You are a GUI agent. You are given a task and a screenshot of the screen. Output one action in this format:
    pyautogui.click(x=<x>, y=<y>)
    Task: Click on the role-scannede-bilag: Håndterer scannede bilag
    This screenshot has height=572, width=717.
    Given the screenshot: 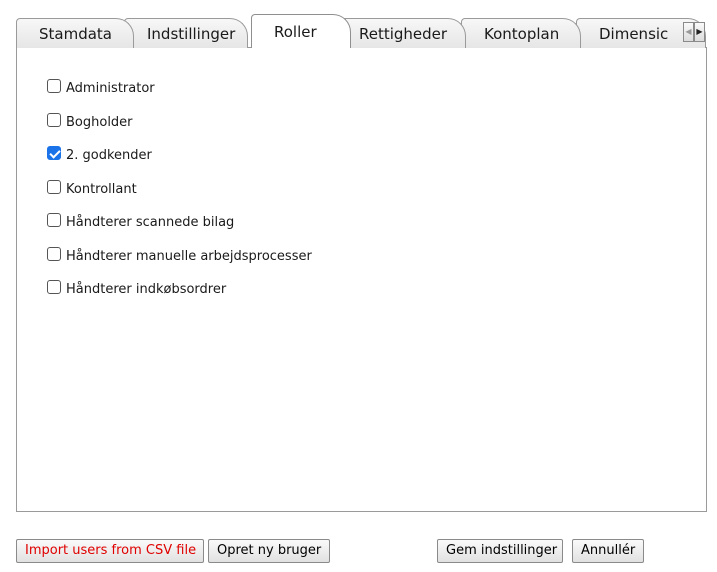 What is the action you would take?
    pyautogui.click(x=140, y=222)
    